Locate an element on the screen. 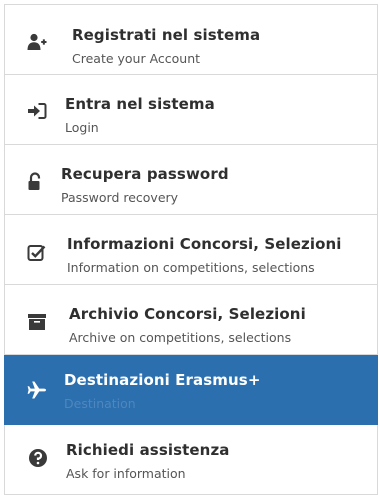  menu-item-subtitle: Login is located at coordinates (82, 127).